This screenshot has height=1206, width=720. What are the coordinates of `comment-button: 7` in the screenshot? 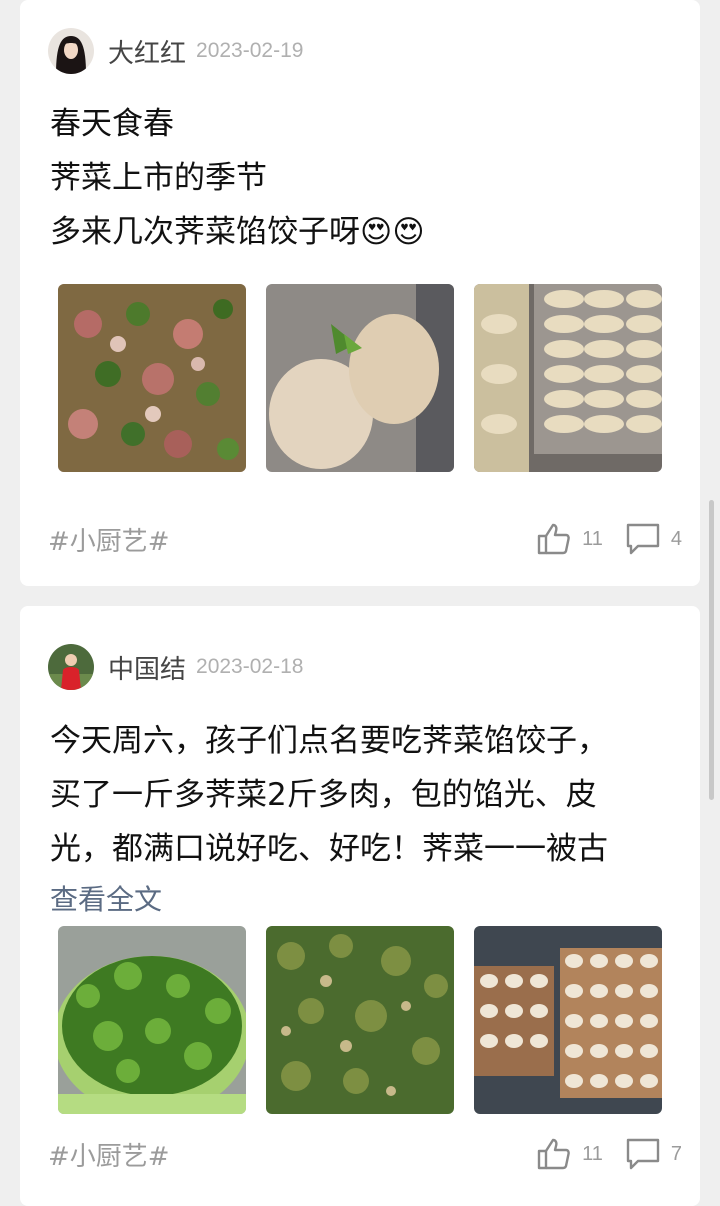 It's located at (653, 1154).